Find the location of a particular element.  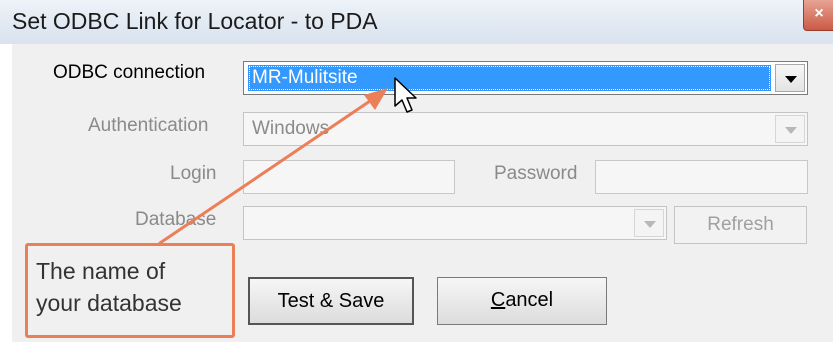

mouse-pointer-icon is located at coordinates (405, 95).